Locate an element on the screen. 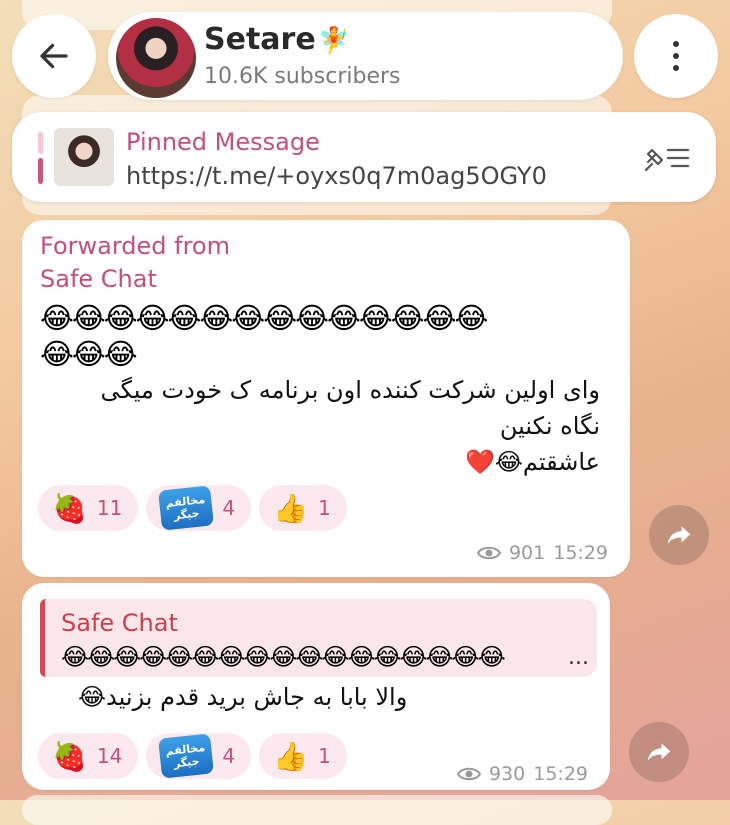  channel-avatar is located at coordinates (156, 58).